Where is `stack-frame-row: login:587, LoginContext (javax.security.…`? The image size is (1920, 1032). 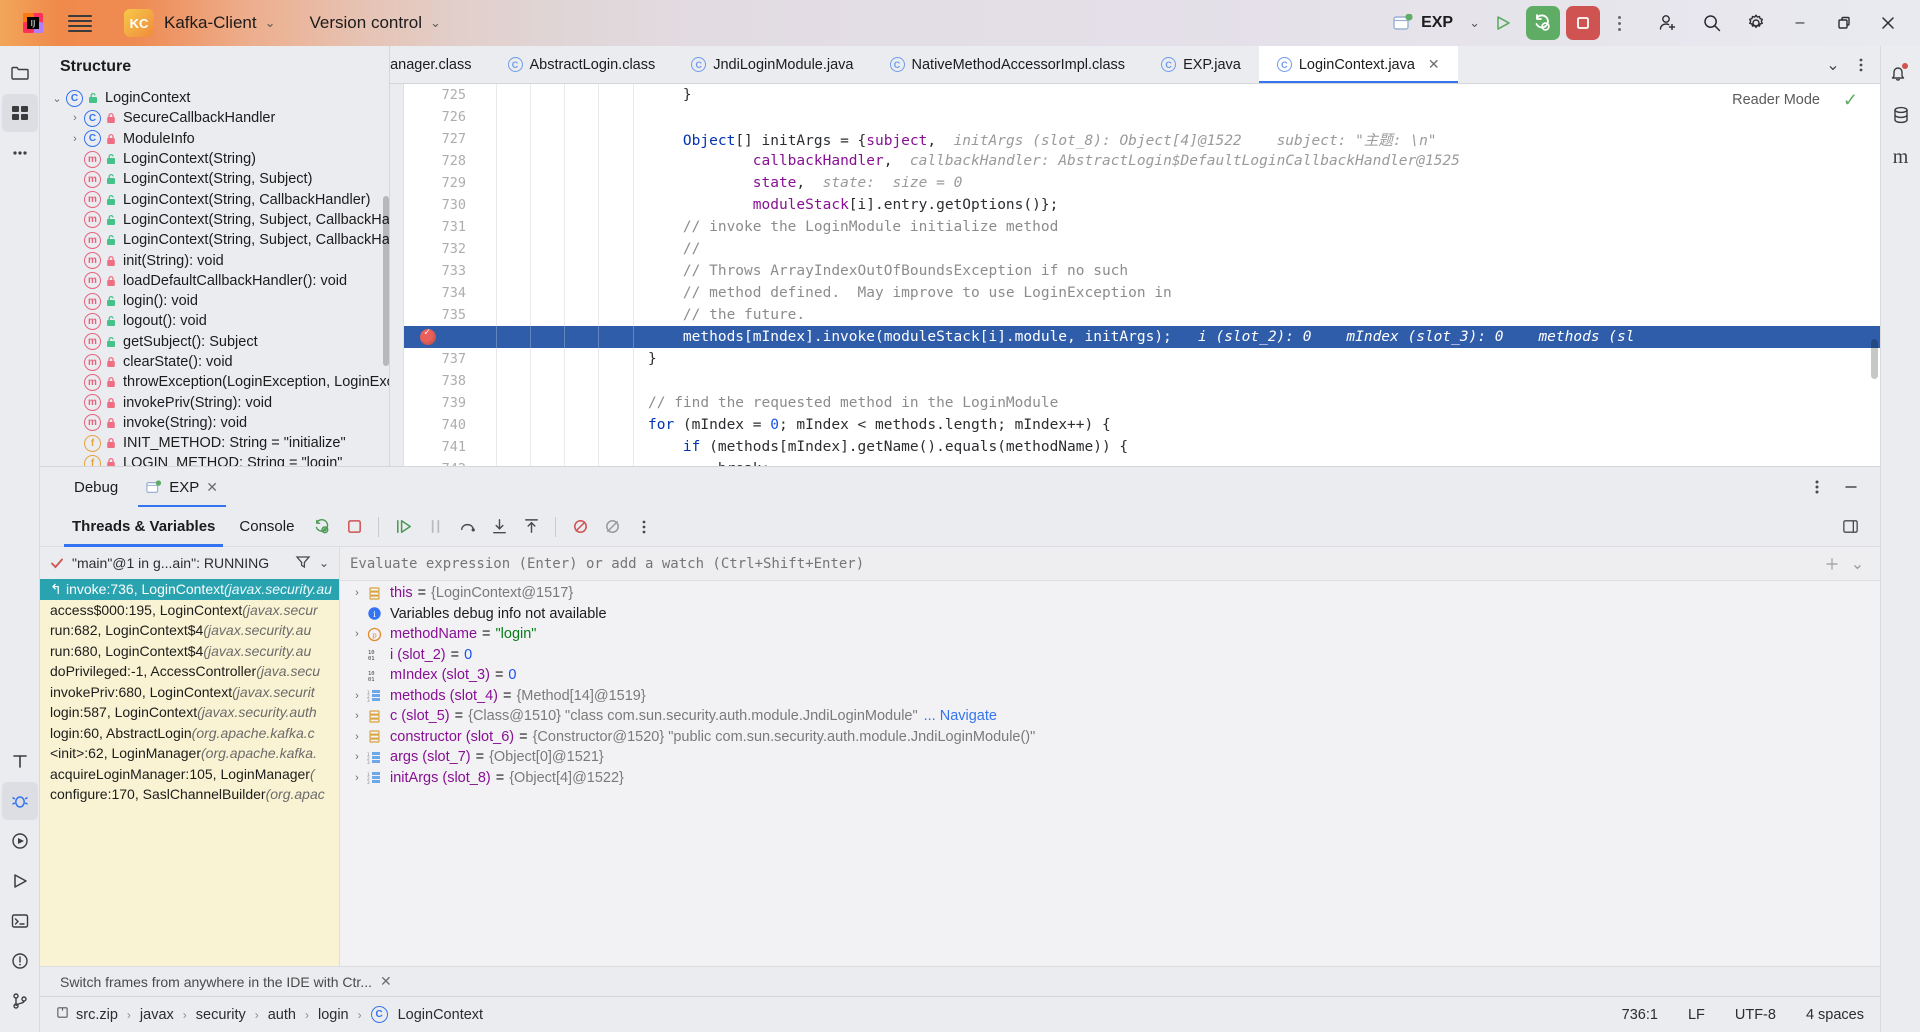
stack-frame-row: login:587, LoginContext (javax.security.… is located at coordinates (189, 712).